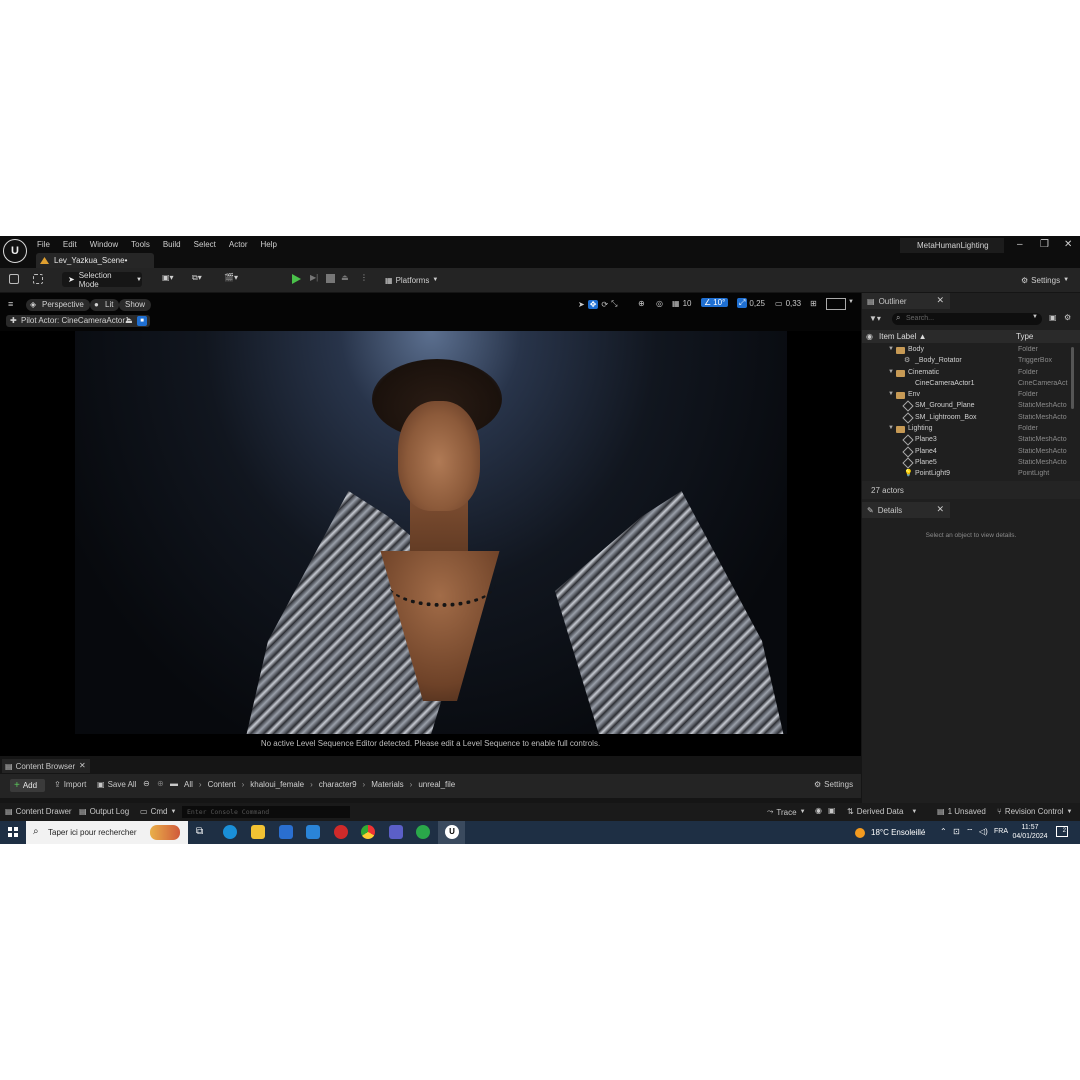 This screenshot has width=1080, height=1080. What do you see at coordinates (46, 766) in the screenshot?
I see `content-browser-tab: ▤ Content Browser ✕` at bounding box center [46, 766].